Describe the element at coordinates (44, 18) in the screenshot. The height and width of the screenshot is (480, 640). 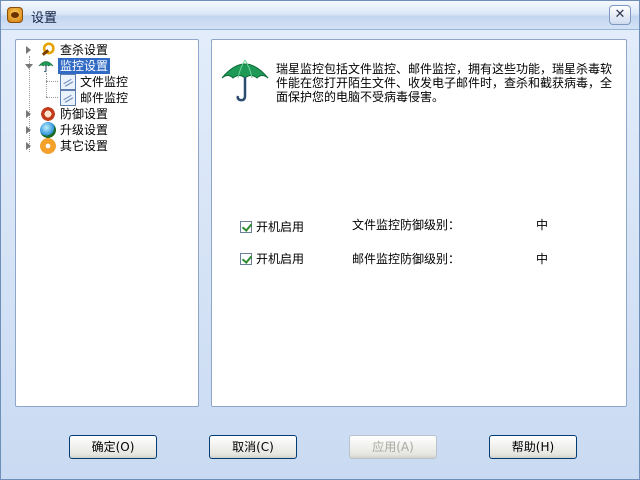
I see `window-title: 设置` at that location.